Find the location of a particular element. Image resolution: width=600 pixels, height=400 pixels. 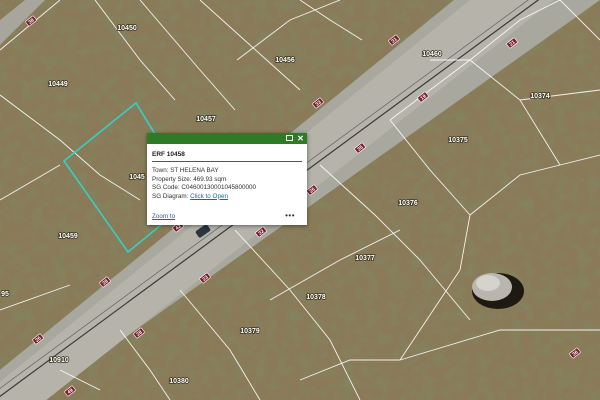

zoom-to-link: Zoom to is located at coordinates (163, 216).